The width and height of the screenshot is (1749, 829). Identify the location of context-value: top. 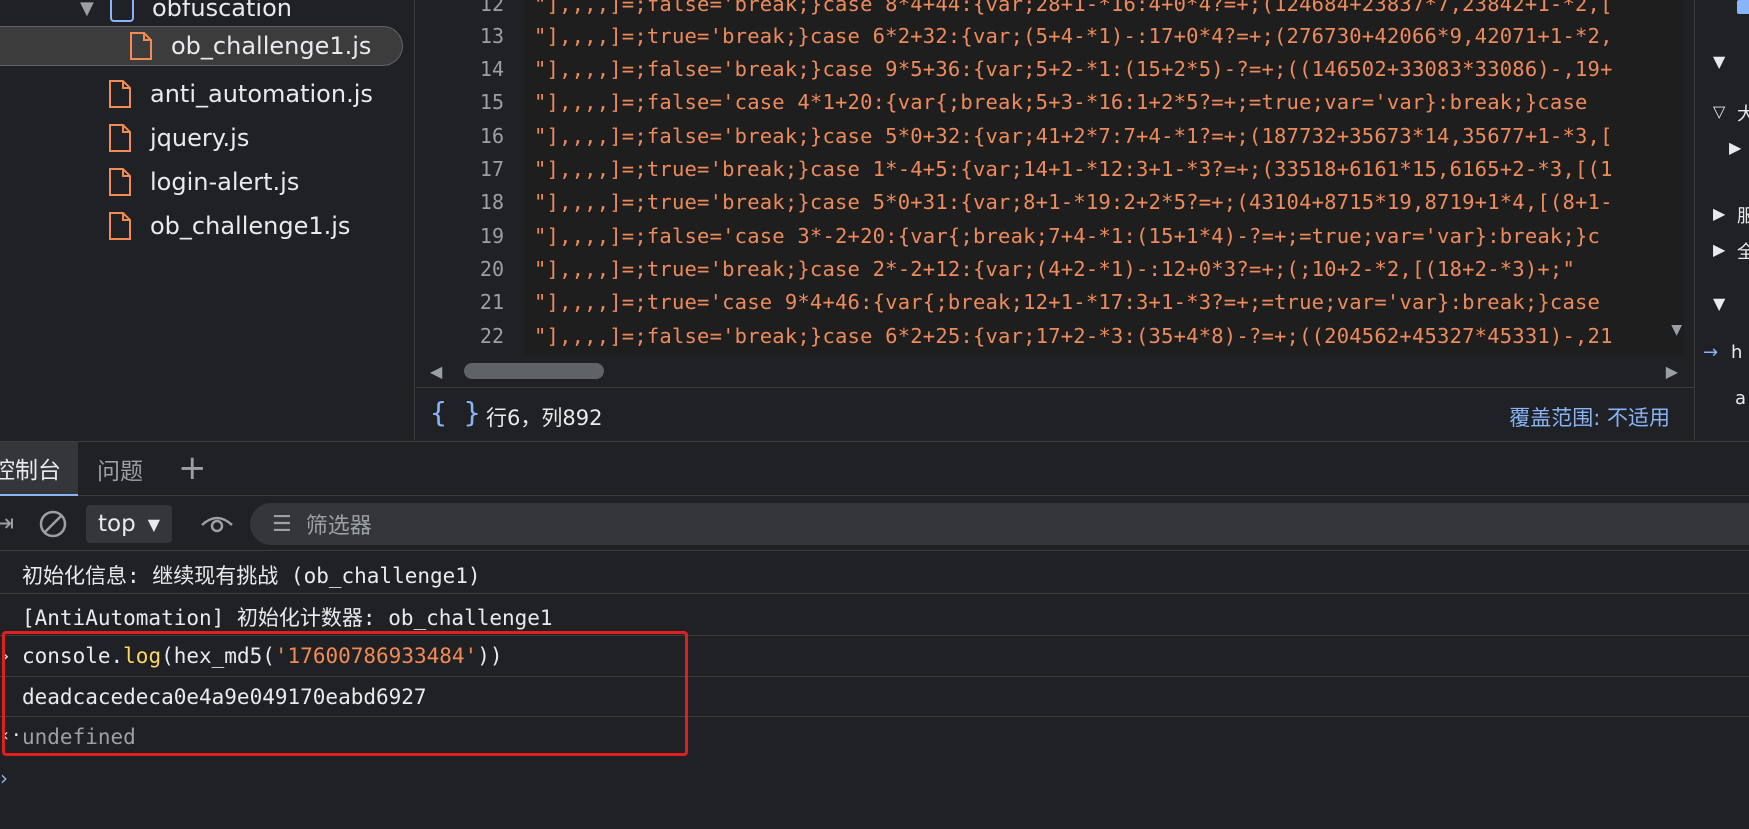
(117, 524).